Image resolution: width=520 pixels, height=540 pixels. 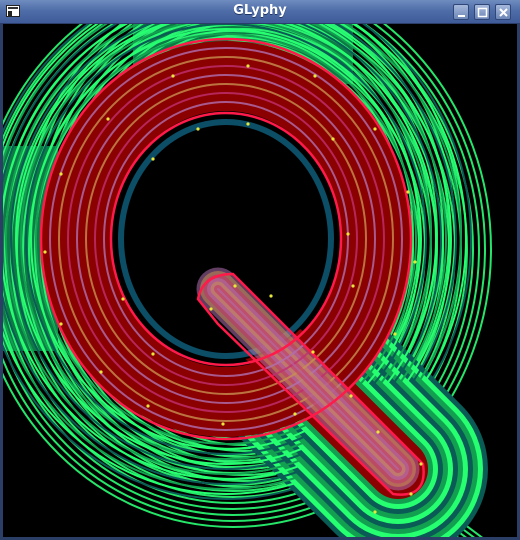 What do you see at coordinates (461, 12) in the screenshot?
I see `minimize-button` at bounding box center [461, 12].